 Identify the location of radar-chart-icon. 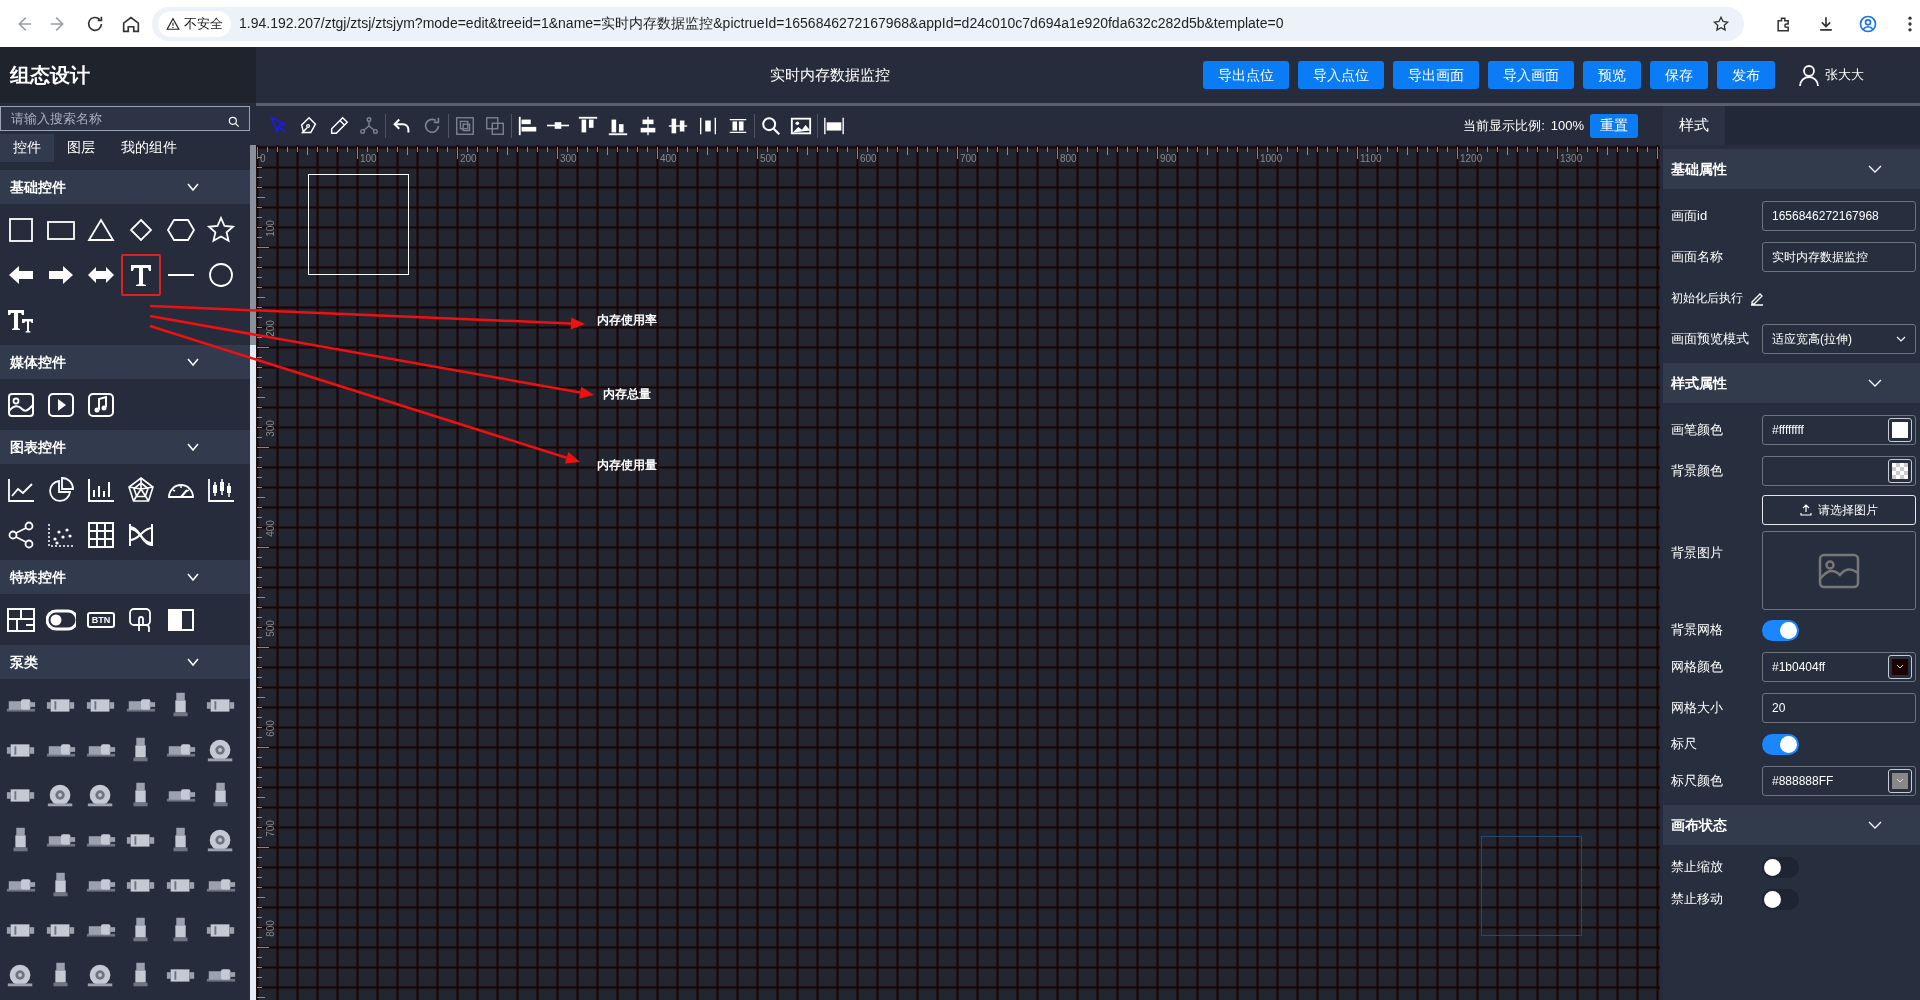
(141, 489).